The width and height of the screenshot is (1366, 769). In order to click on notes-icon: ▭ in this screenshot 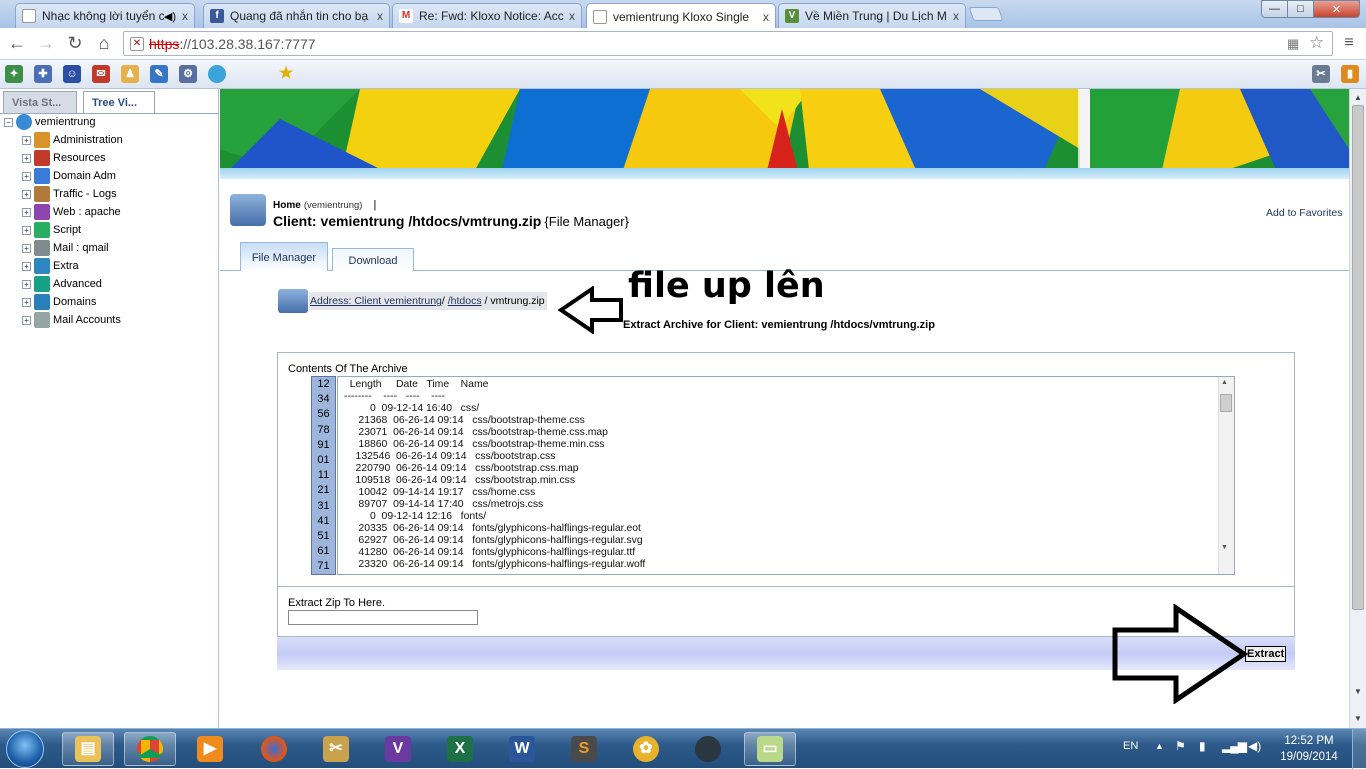, I will do `click(770, 749)`.